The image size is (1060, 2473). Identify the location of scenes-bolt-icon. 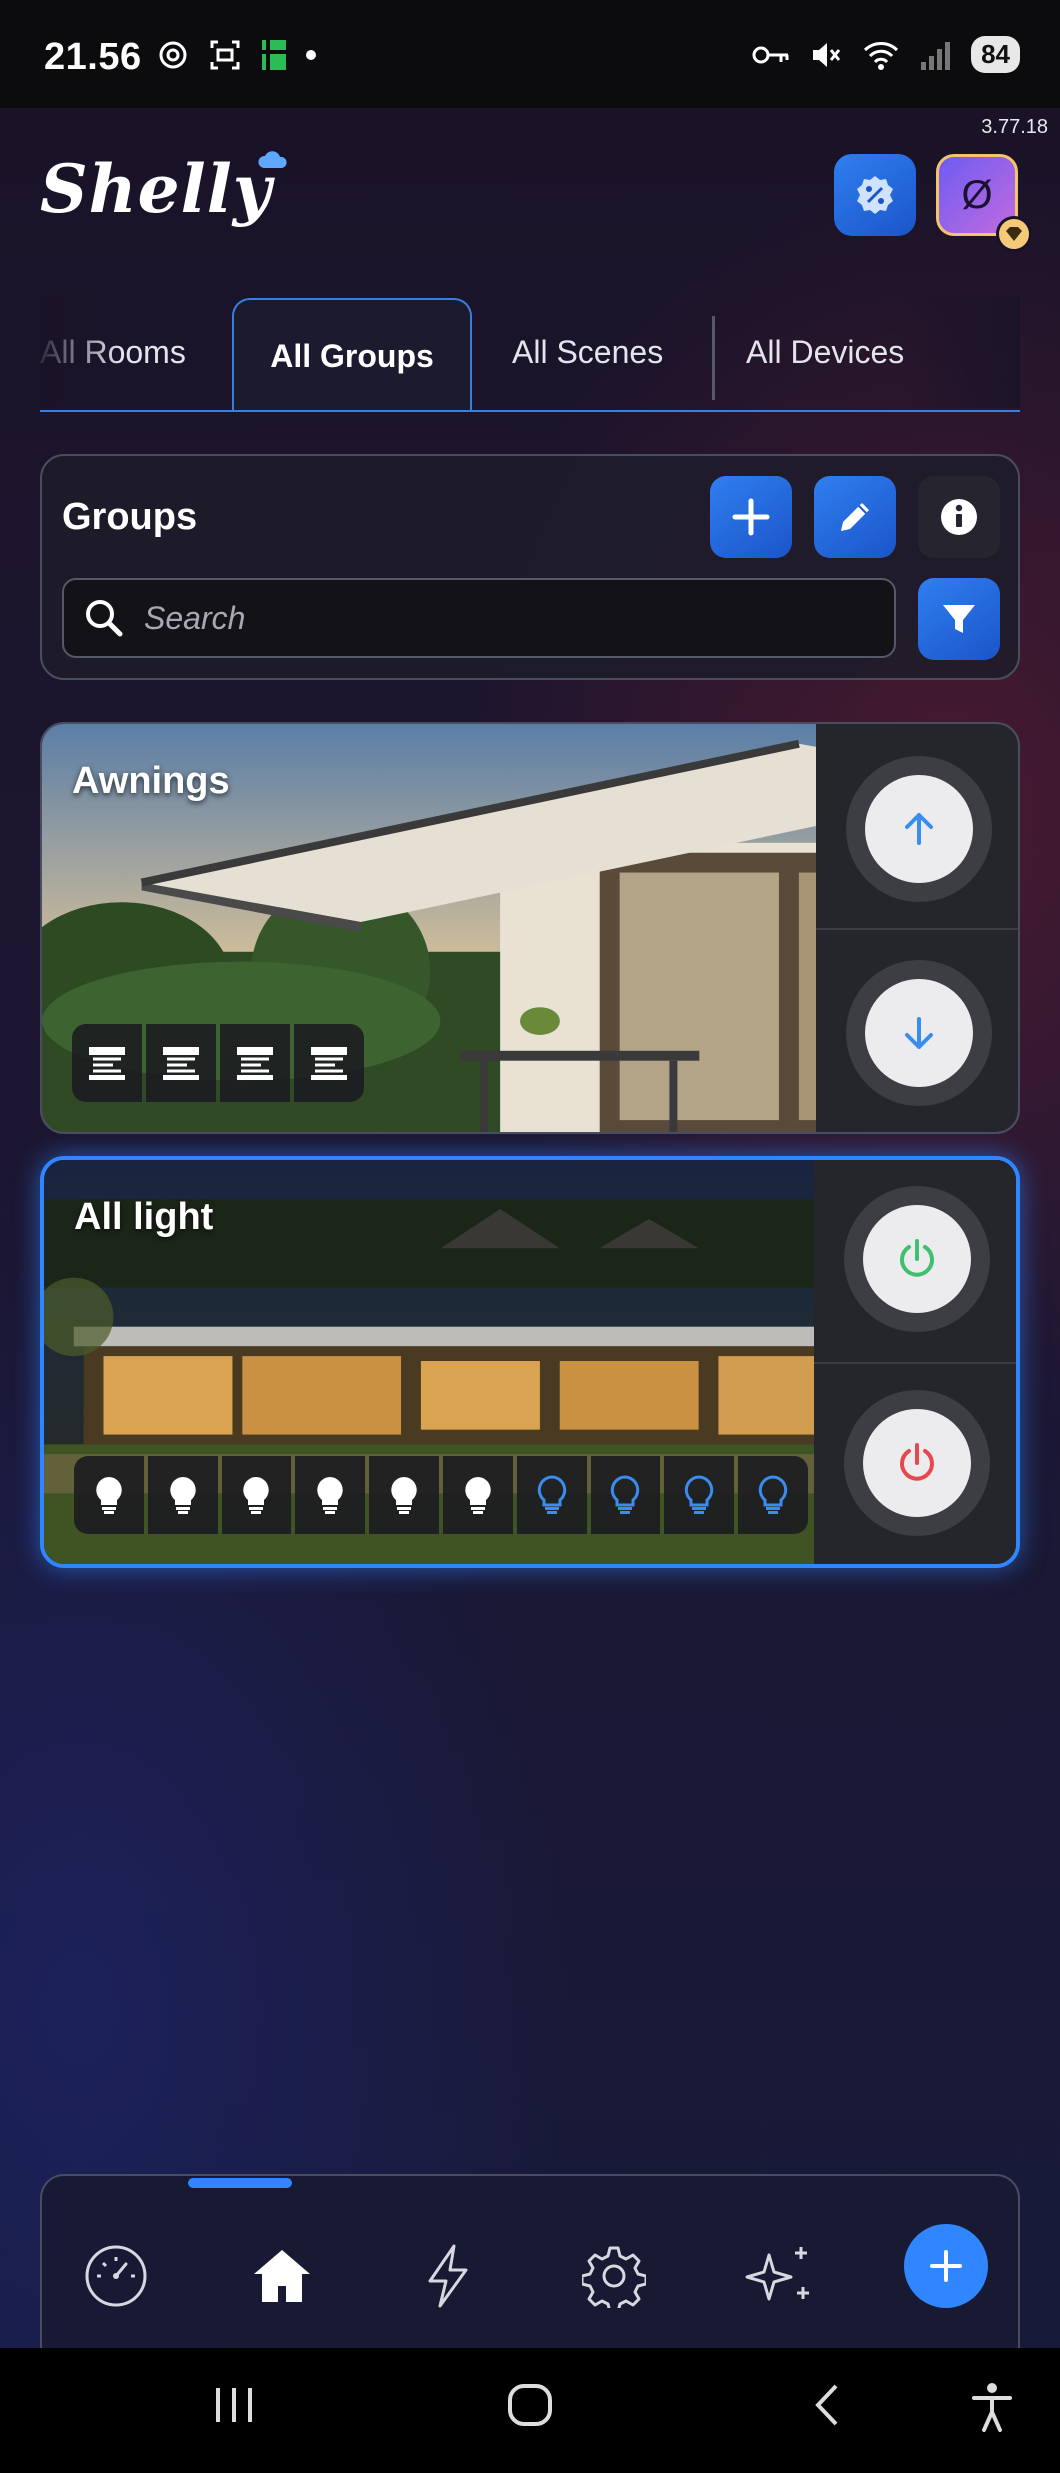
(448, 2276).